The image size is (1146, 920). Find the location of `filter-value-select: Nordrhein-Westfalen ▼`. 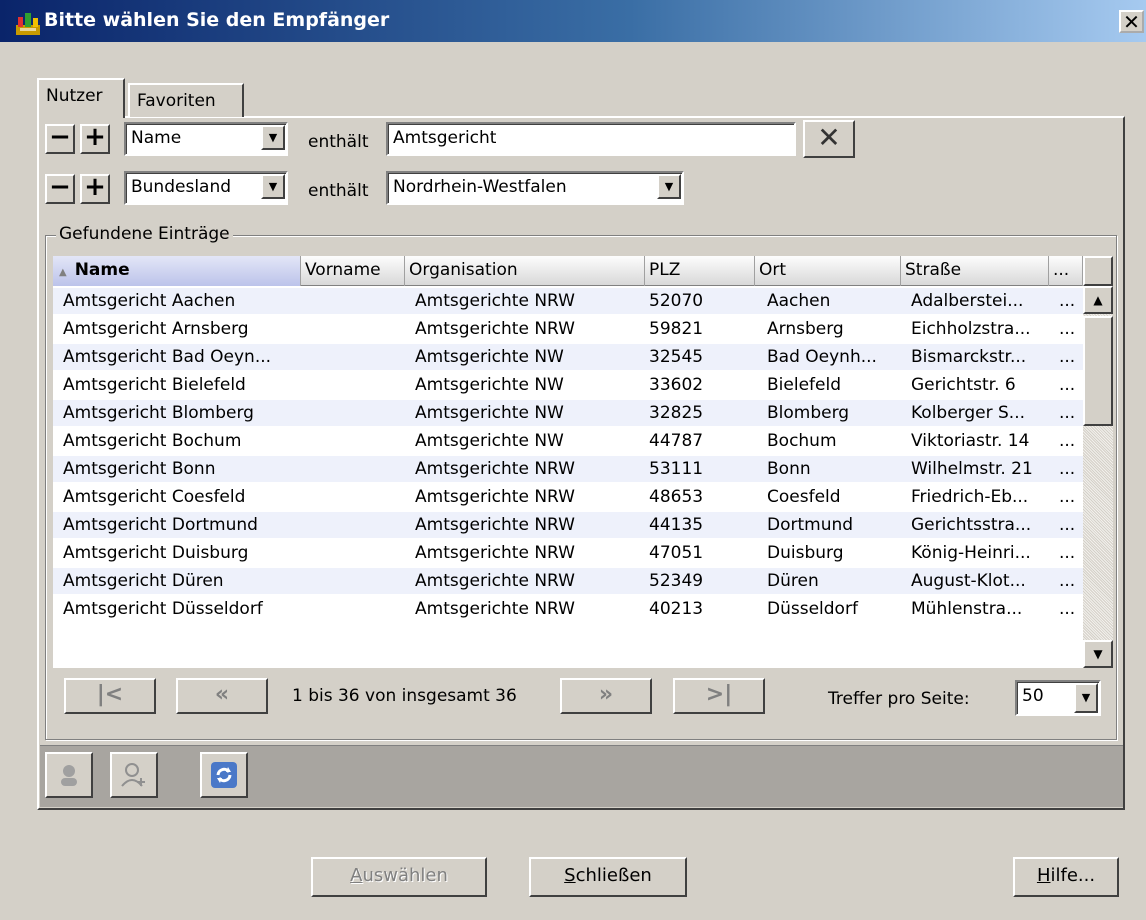

filter-value-select: Nordrhein-Westfalen ▼ is located at coordinates (535, 188).